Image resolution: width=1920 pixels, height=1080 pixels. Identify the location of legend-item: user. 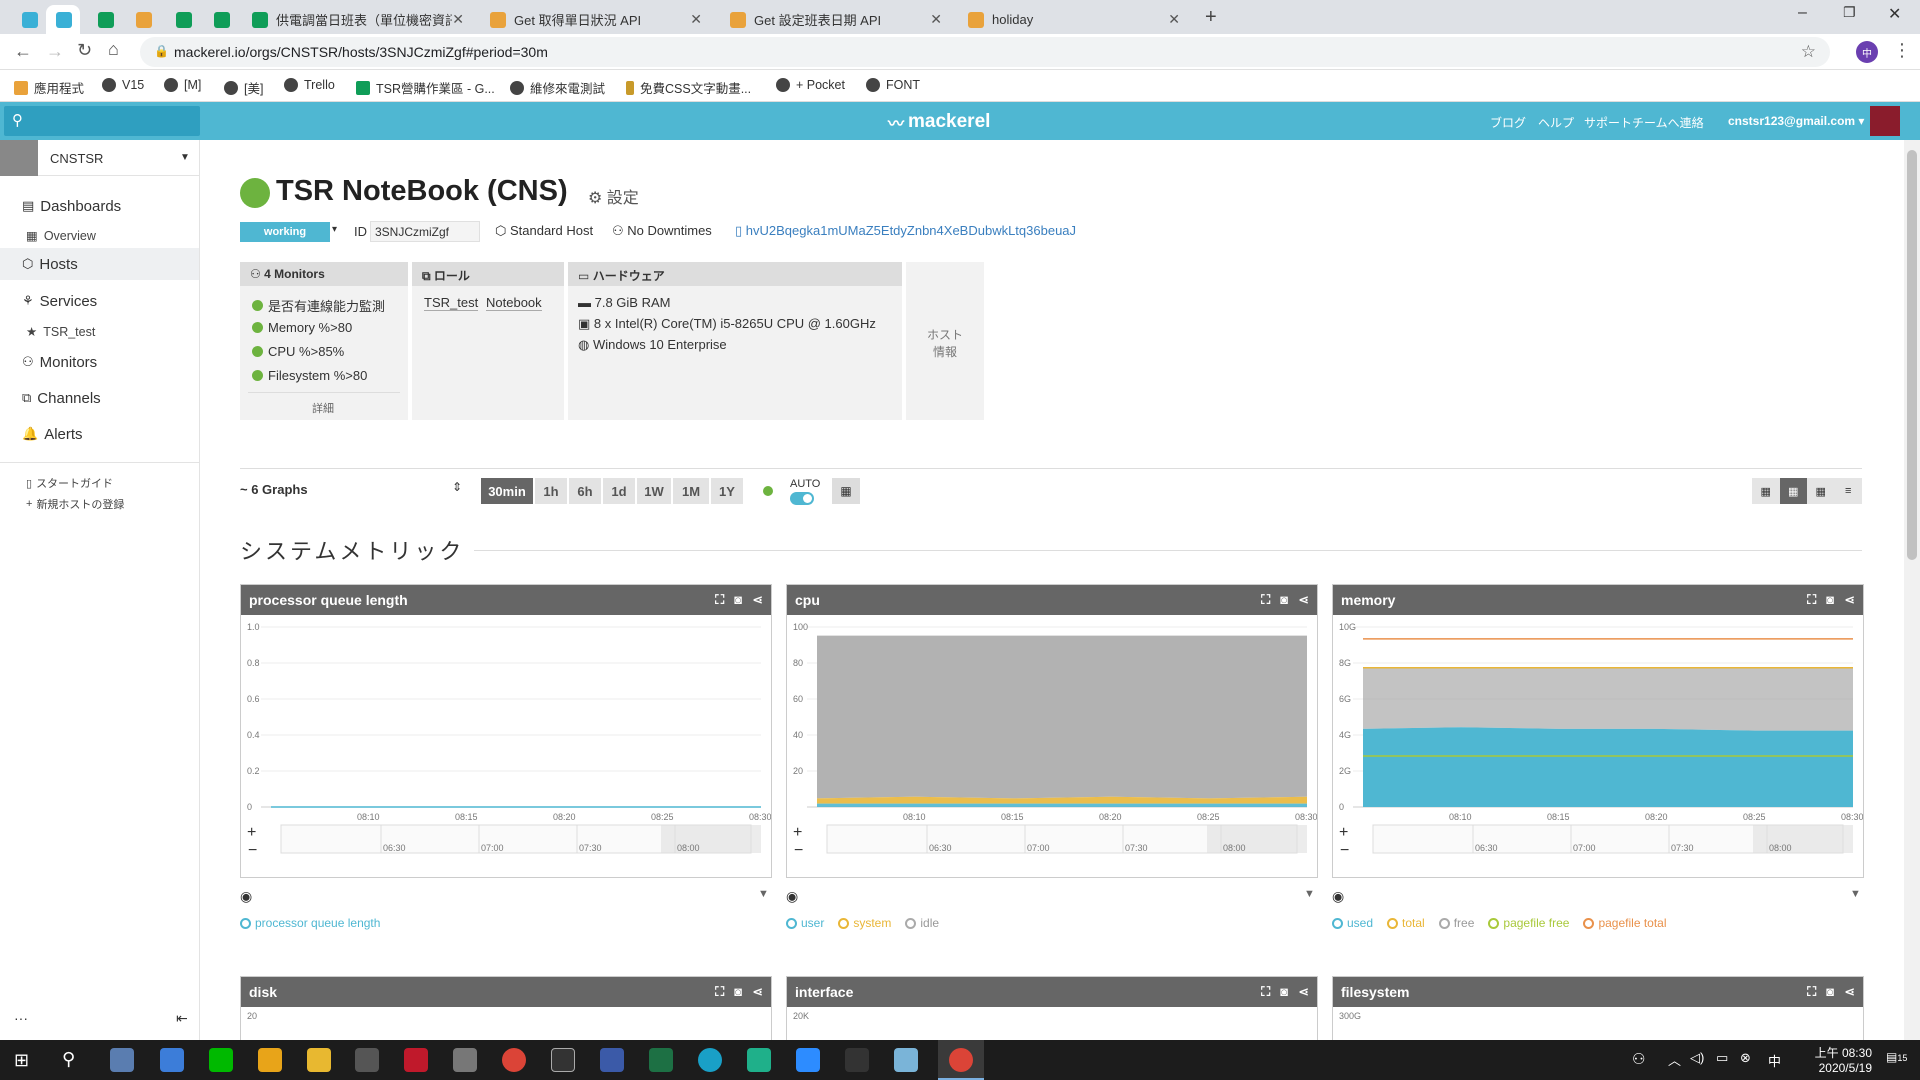
(805, 923).